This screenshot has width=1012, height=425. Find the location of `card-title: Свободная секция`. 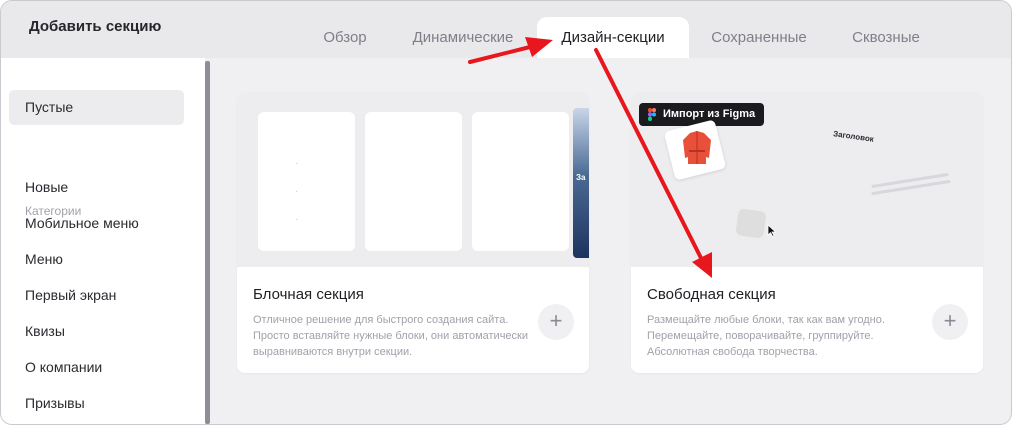

card-title: Свободная секция is located at coordinates (711, 294).